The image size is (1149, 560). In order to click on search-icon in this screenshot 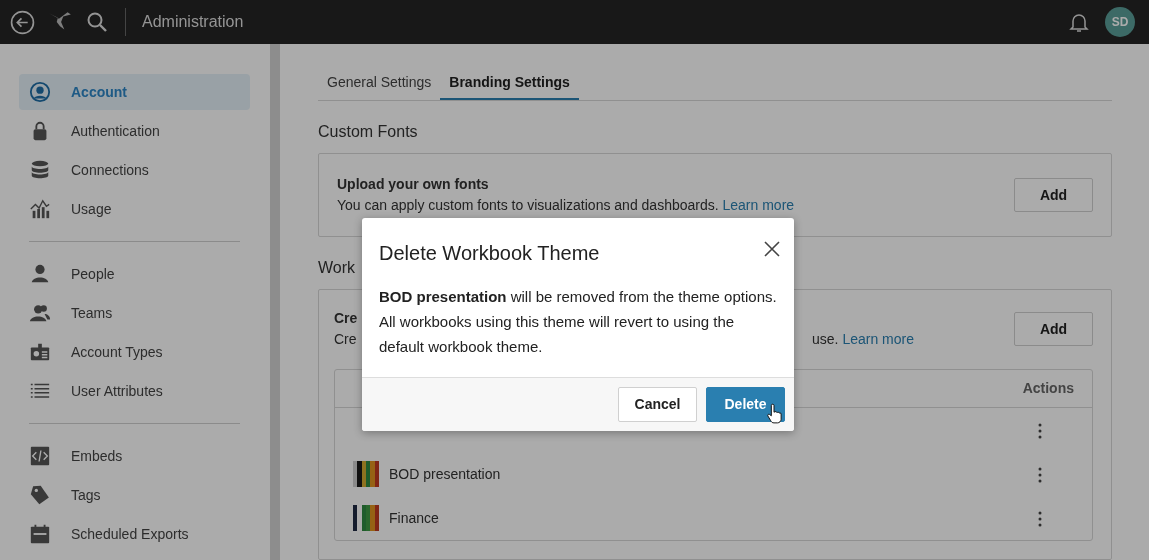, I will do `click(97, 22)`.